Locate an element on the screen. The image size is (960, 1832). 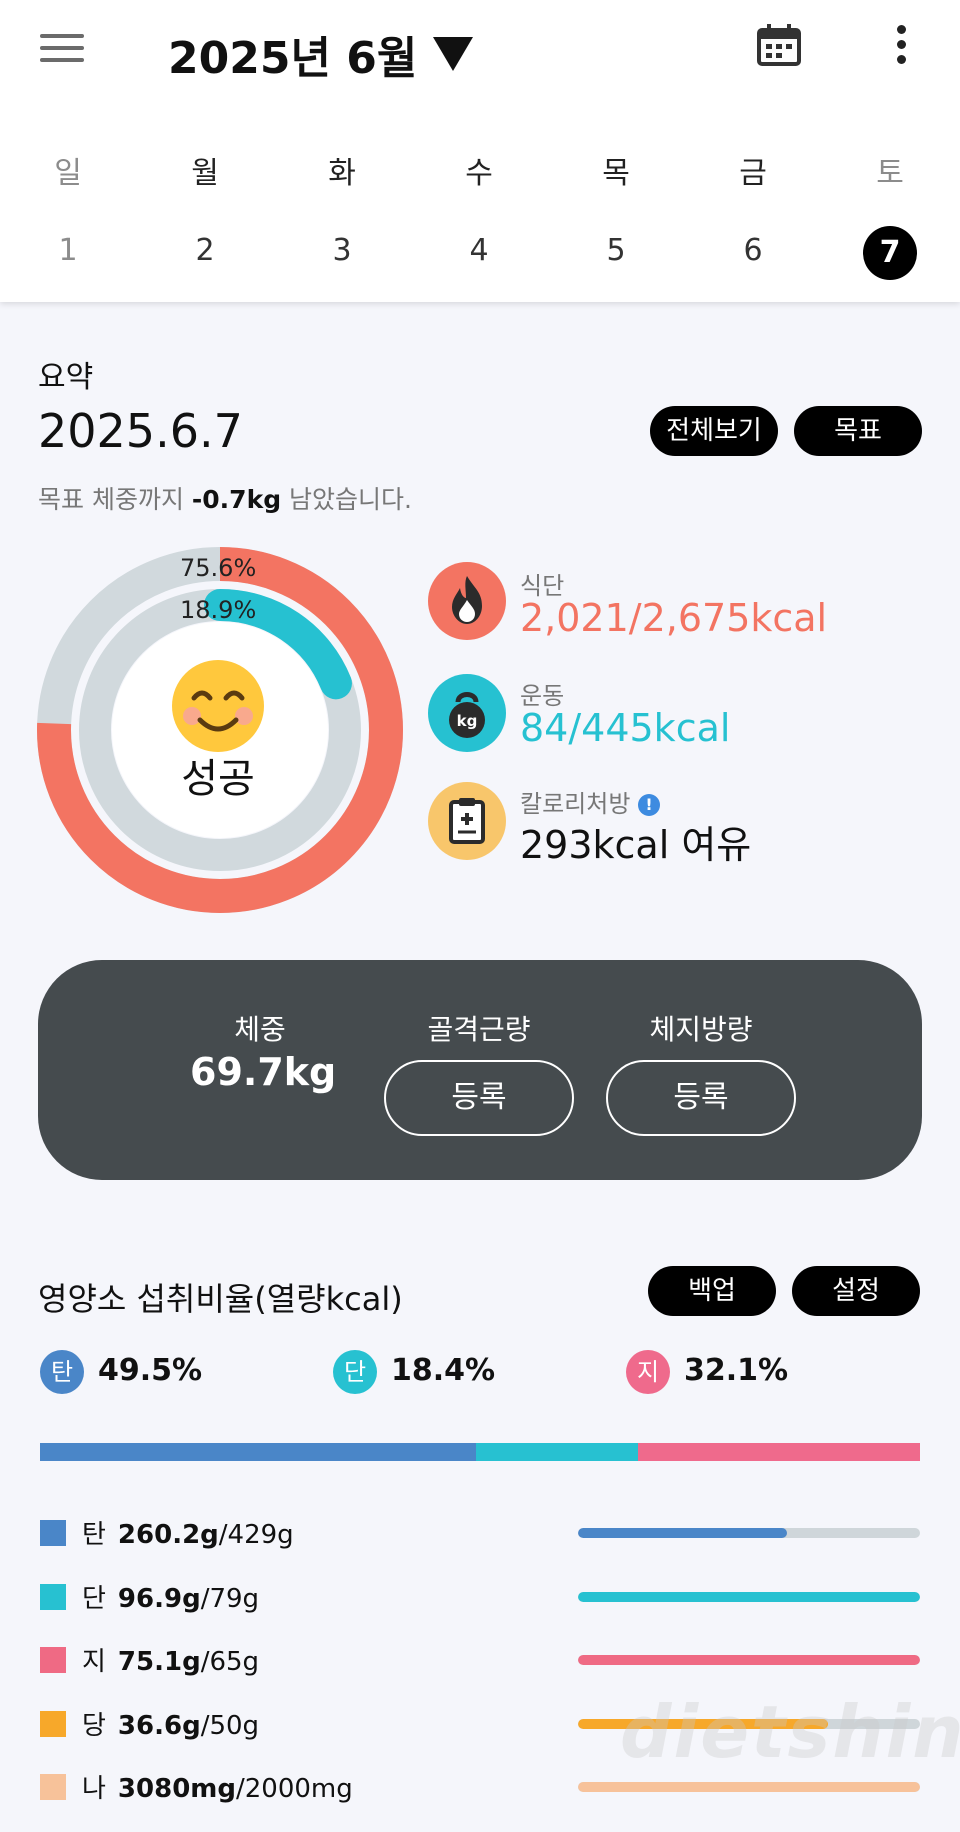
summary-date: 2025.6.7 is located at coordinates (140, 431).